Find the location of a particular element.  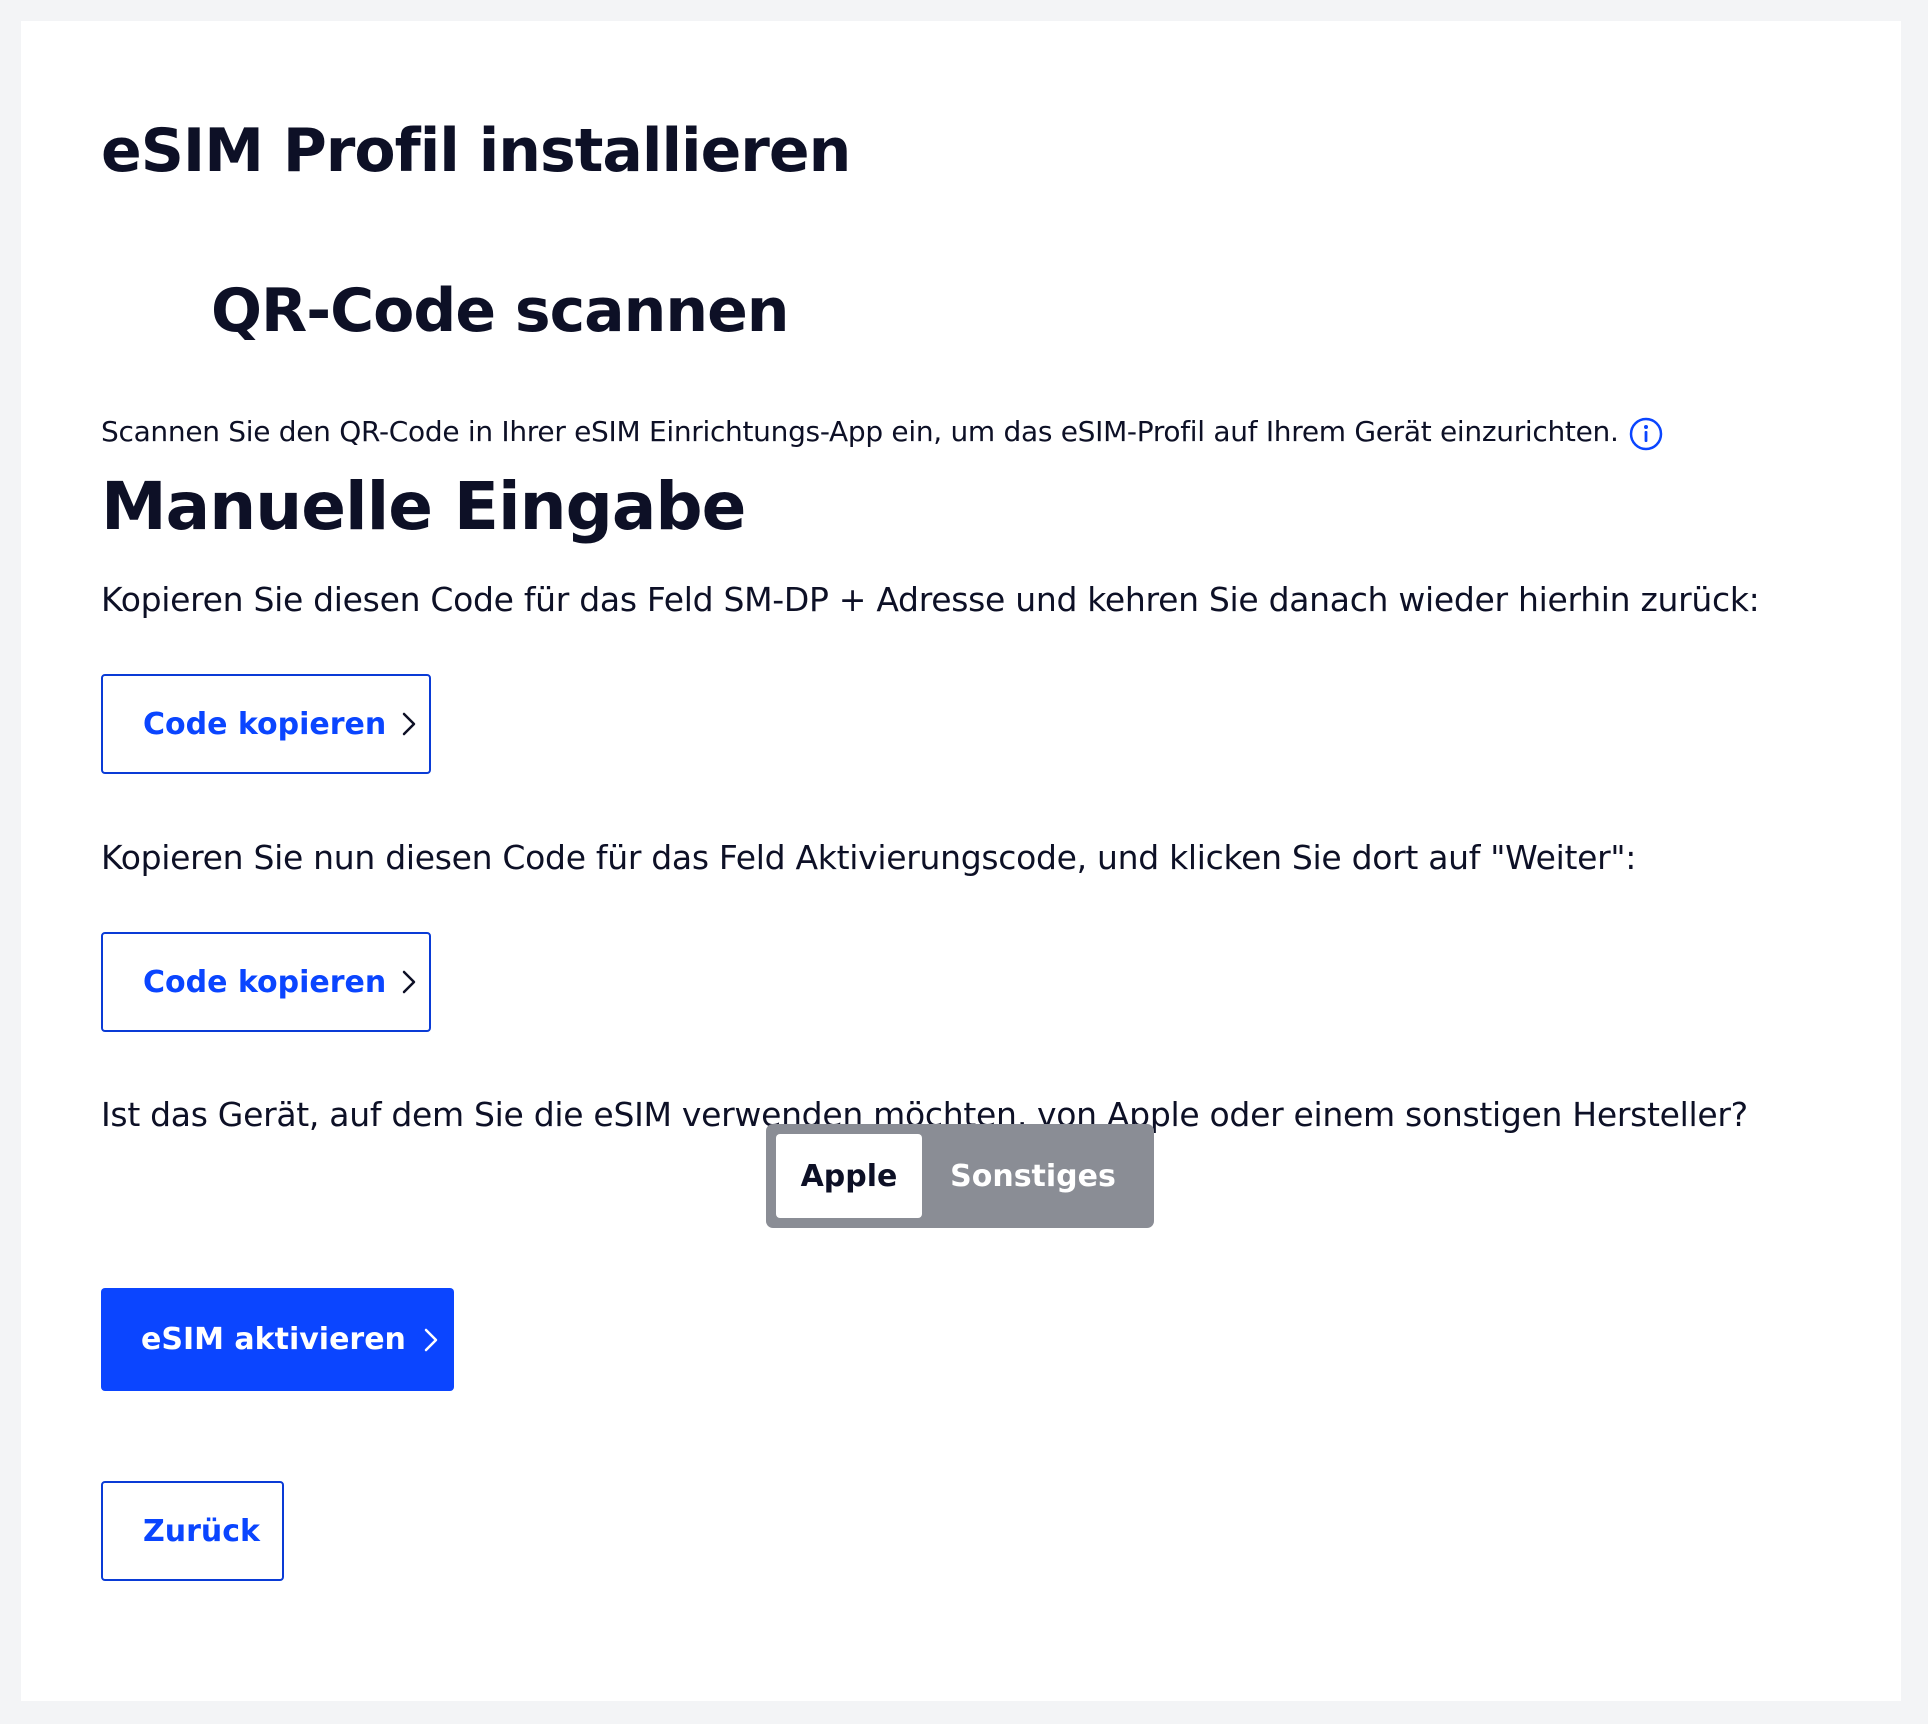

back-button: Zurück is located at coordinates (192, 1531).